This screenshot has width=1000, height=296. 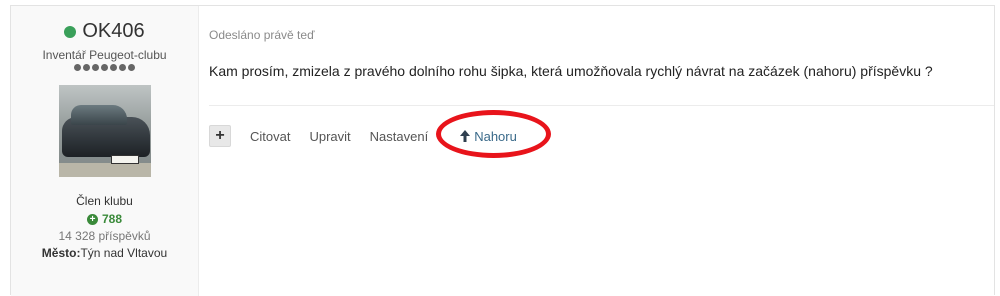 I want to click on author-location: Město:Týn nad Vltavou, so click(x=104, y=253).